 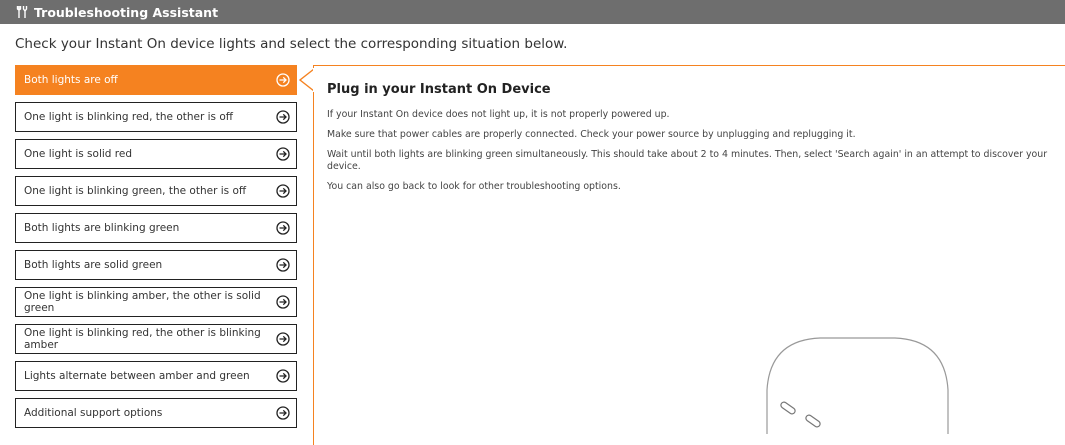 What do you see at coordinates (137, 376) in the screenshot?
I see `option-label: Lights alternate between amber and green` at bounding box center [137, 376].